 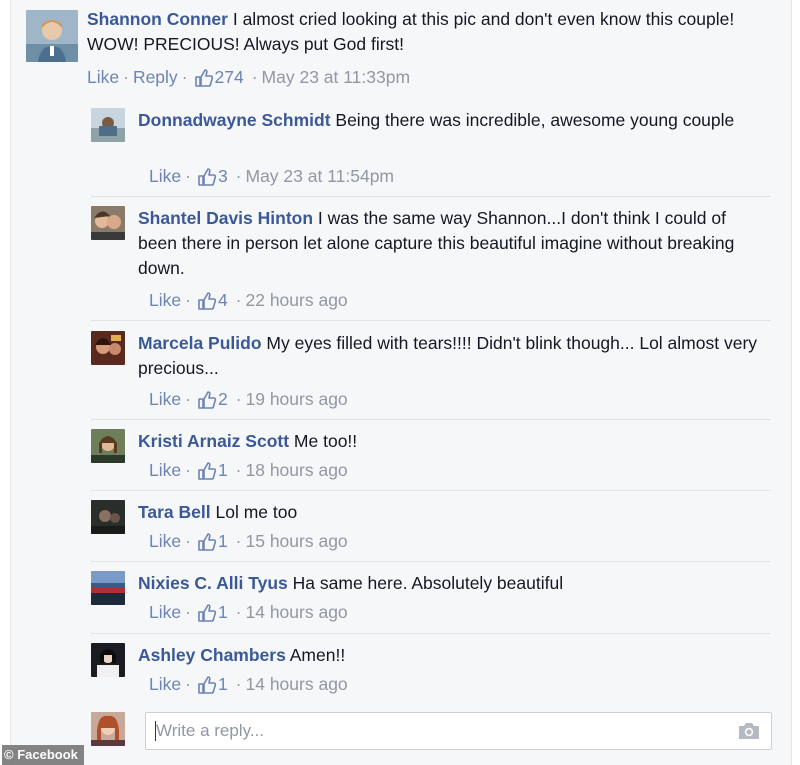 I want to click on comment-author: Marcela Pulido, so click(x=200, y=343).